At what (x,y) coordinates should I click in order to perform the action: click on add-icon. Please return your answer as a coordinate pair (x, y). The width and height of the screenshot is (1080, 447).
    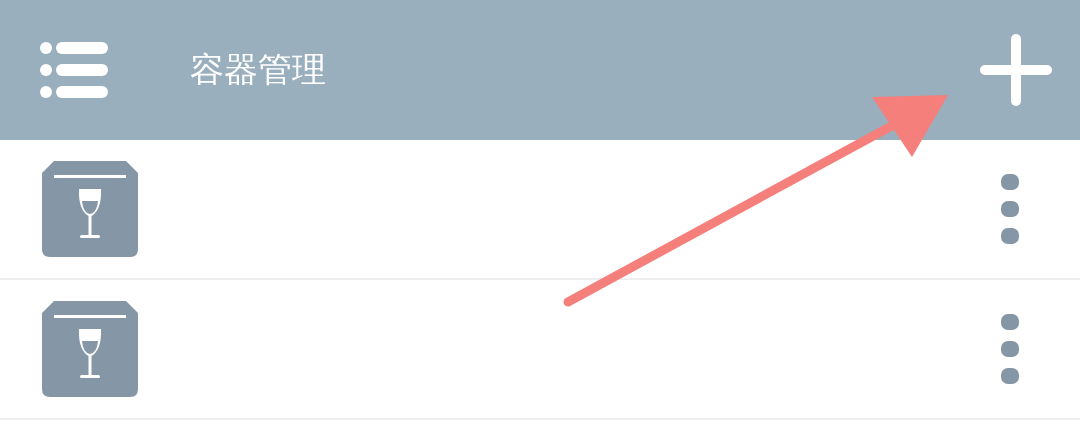
    Looking at the image, I should click on (1016, 70).